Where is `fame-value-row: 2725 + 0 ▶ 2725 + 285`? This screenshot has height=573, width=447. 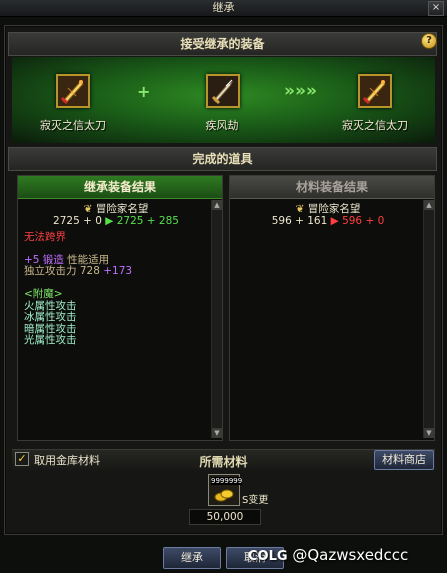 fame-value-row: 2725 + 0 ▶ 2725 + 285 is located at coordinates (116, 221).